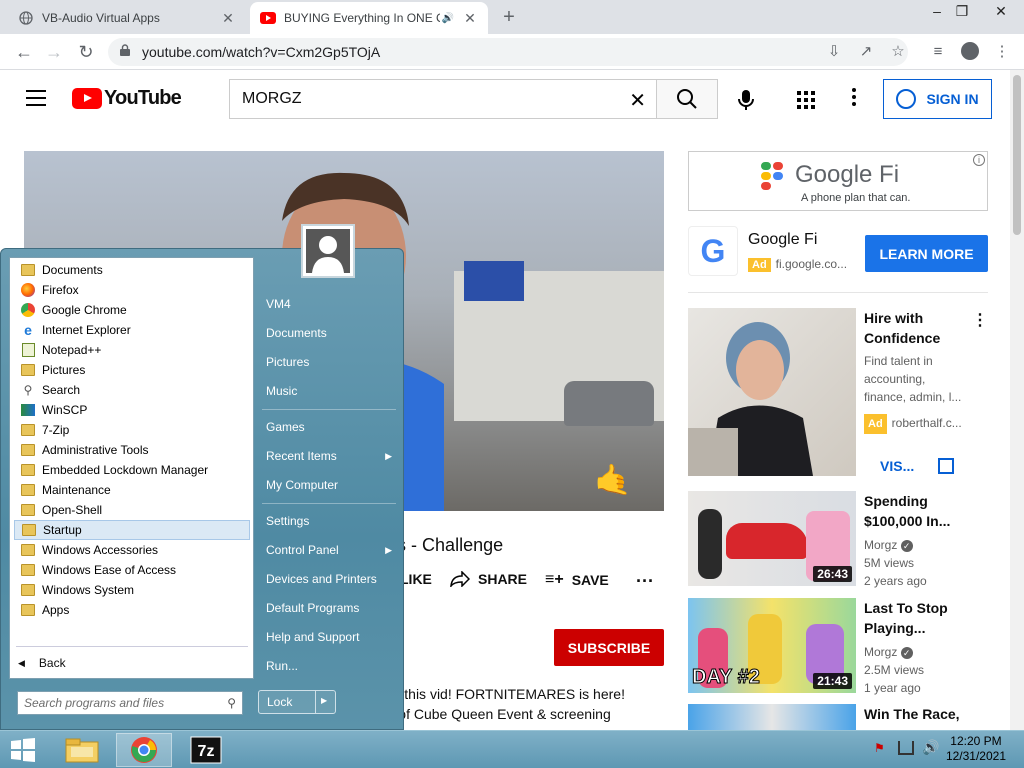 The image size is (1024, 768). I want to click on tab-title: BUYING Everything In ONE C, so click(362, 18).